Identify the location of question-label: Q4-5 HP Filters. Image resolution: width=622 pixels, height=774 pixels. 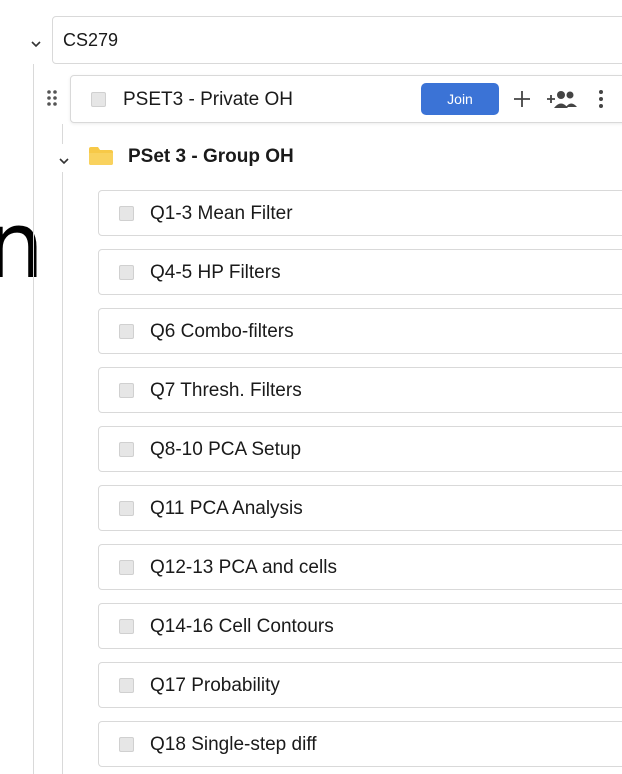
(215, 272).